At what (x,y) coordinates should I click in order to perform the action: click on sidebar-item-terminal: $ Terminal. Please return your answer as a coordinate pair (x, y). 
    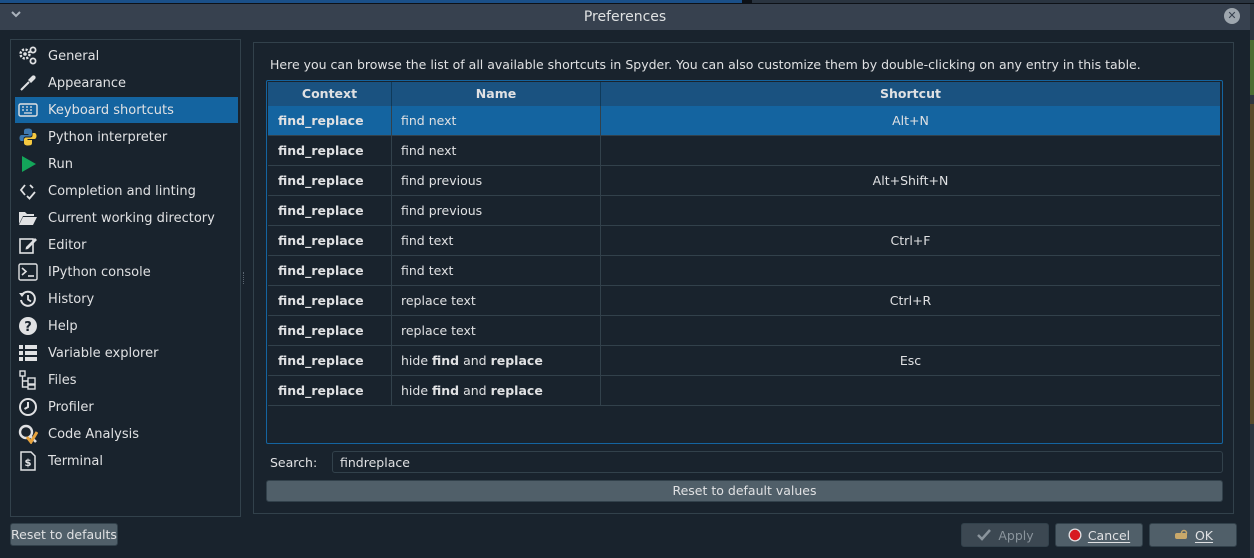
    Looking at the image, I should click on (126, 461).